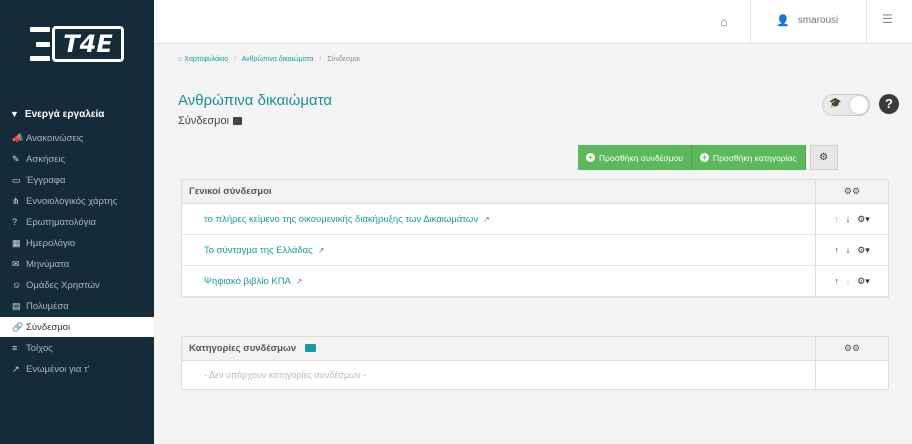  Describe the element at coordinates (48, 327) in the screenshot. I see `sidebar-item-label: Σύνδεσμοι` at that location.